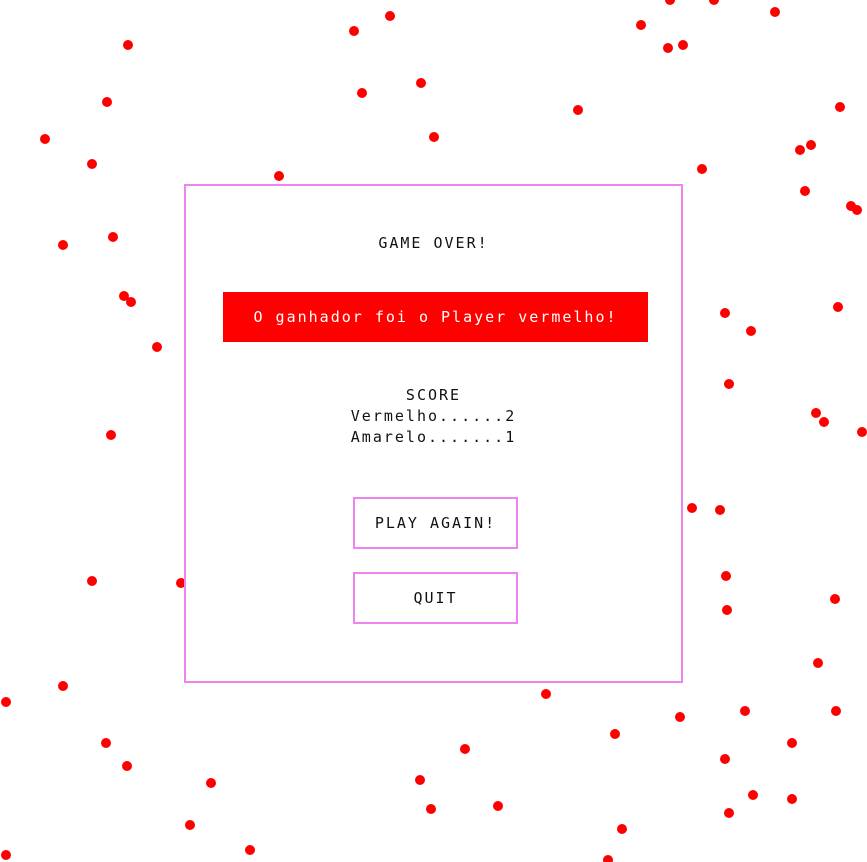 Image resolution: width=867 pixels, height=862 pixels. Describe the element at coordinates (433, 243) in the screenshot. I see `game-over-title: GAME OVER!` at that location.